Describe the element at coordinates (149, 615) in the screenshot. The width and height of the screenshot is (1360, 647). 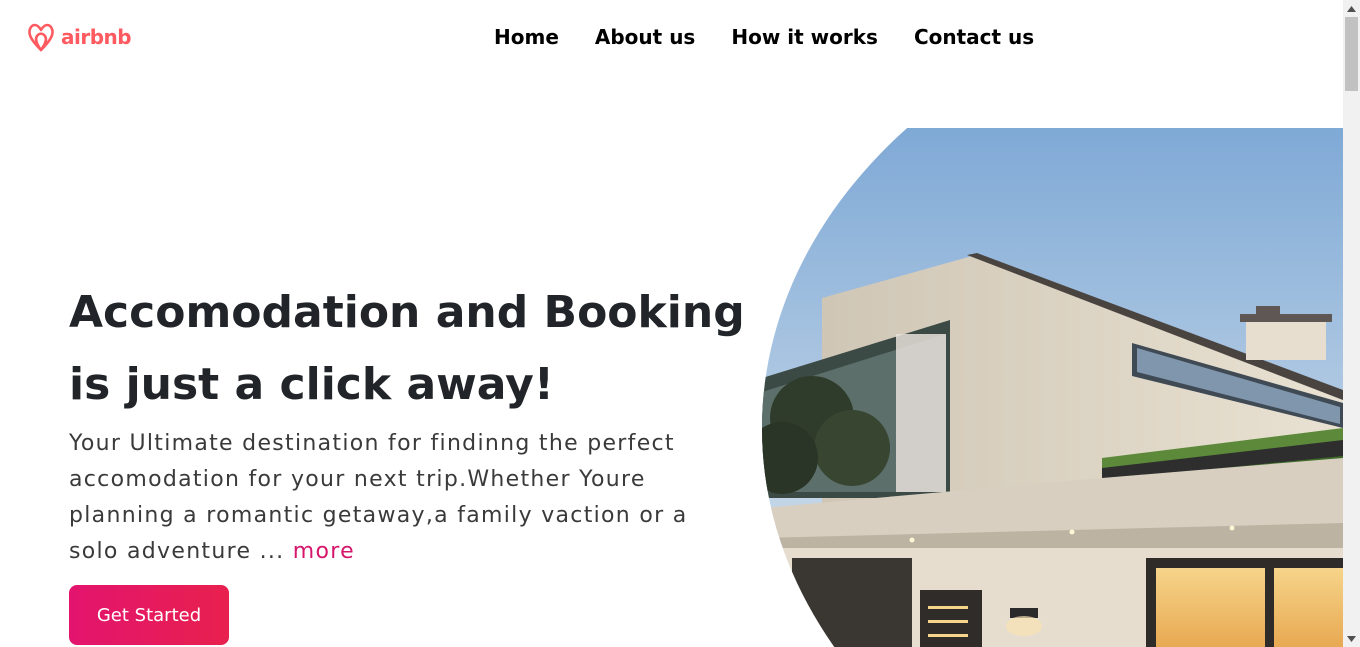
I see `get-started-button: Get Started` at that location.